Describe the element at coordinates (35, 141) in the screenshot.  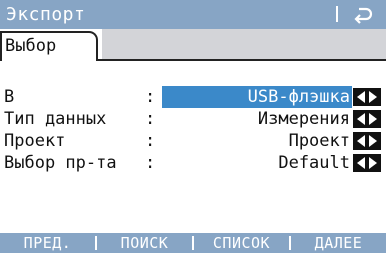
I see `field-label: Проект` at that location.